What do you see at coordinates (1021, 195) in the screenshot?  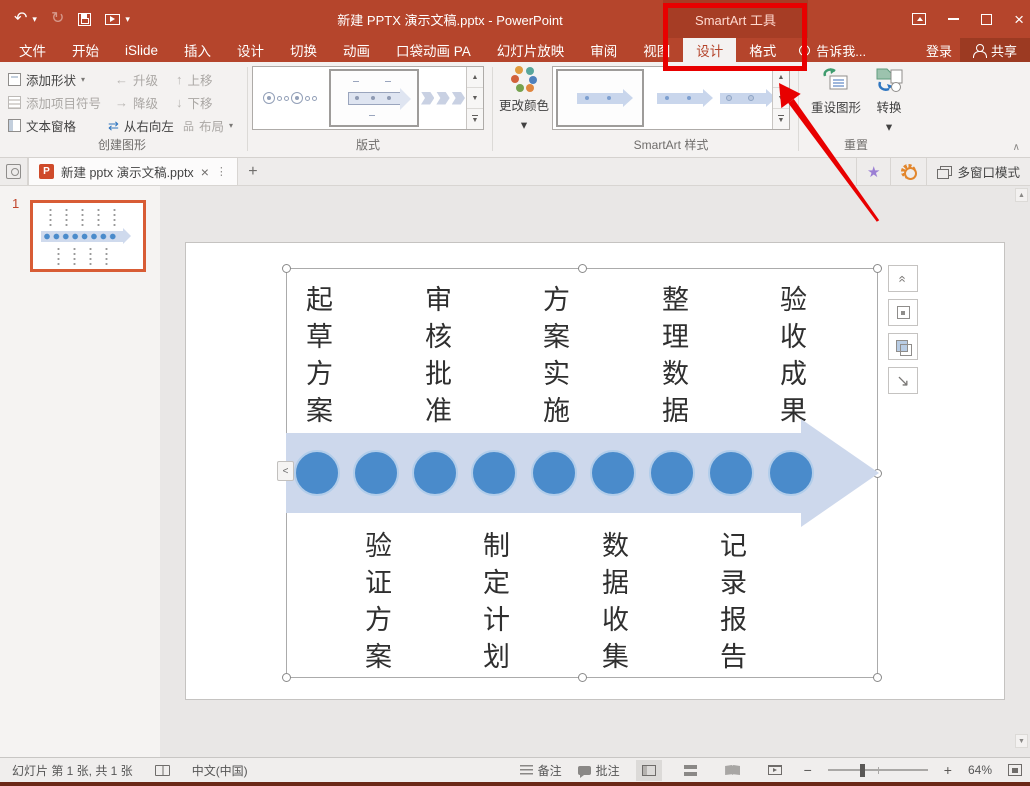 I see `scroll-up-icon: ▲` at bounding box center [1021, 195].